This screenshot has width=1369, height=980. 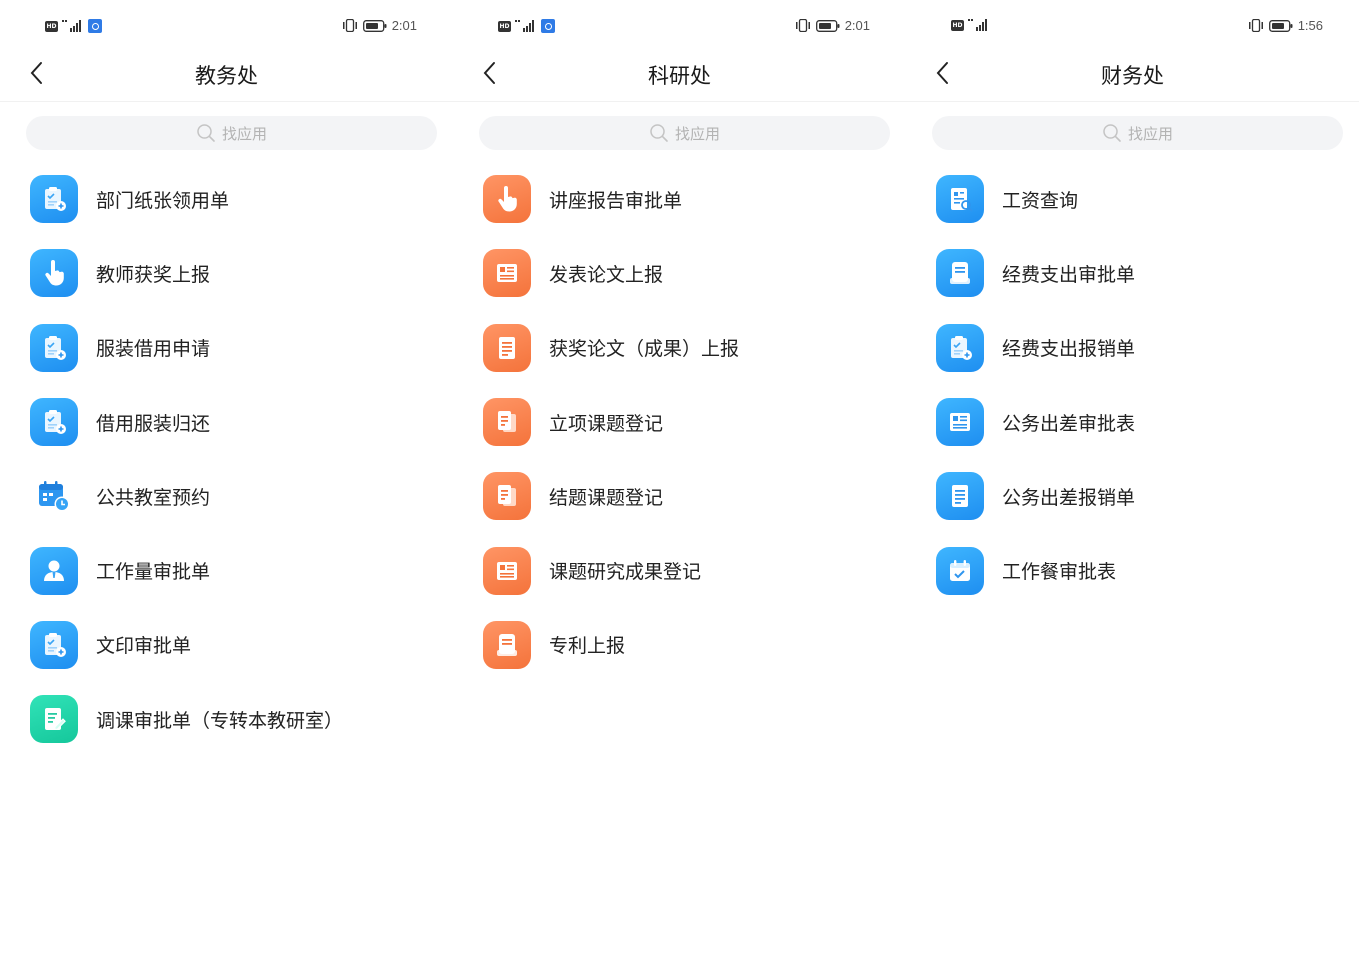 I want to click on app-list-item: 公共教室预约, so click(x=226, y=496).